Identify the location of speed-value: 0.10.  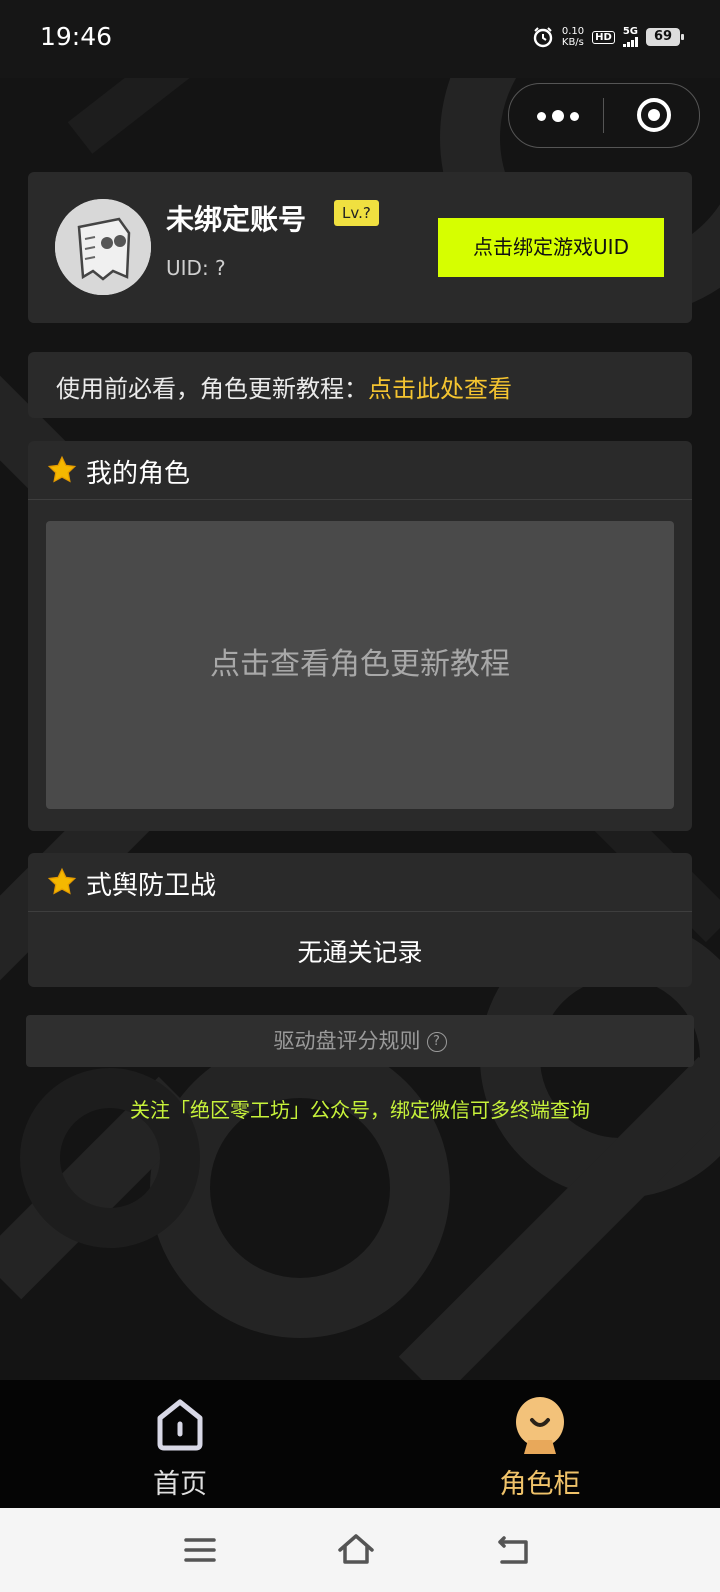
(573, 31).